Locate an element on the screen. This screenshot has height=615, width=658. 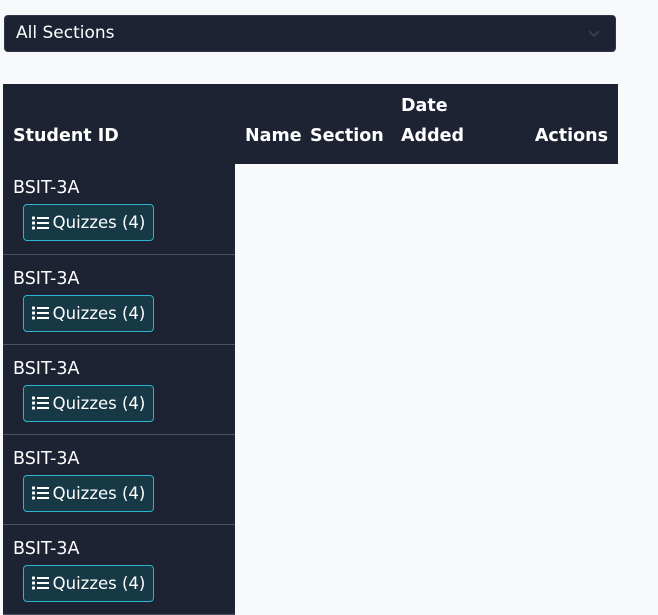
header-section: Section is located at coordinates (347, 136).